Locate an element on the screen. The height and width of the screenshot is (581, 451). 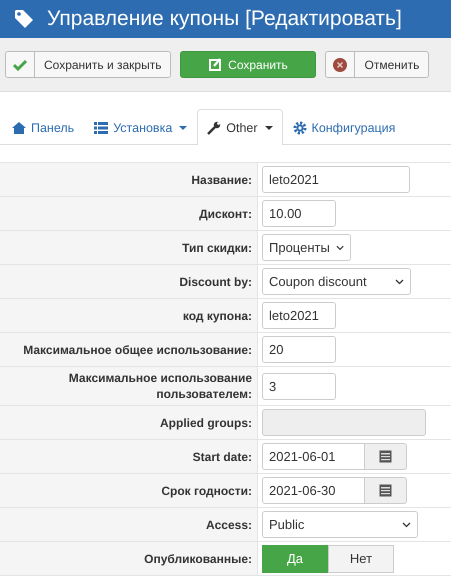
tab: Панель is located at coordinates (43, 127).